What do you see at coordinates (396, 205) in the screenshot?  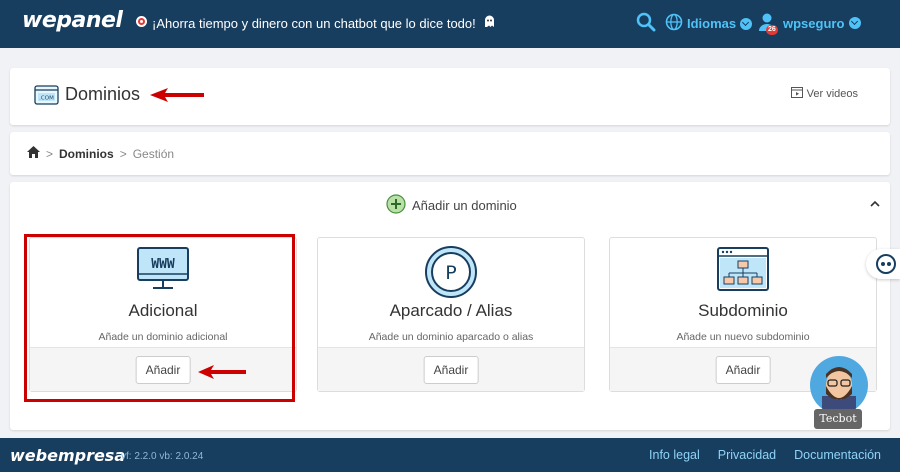 I see `add-icon` at bounding box center [396, 205].